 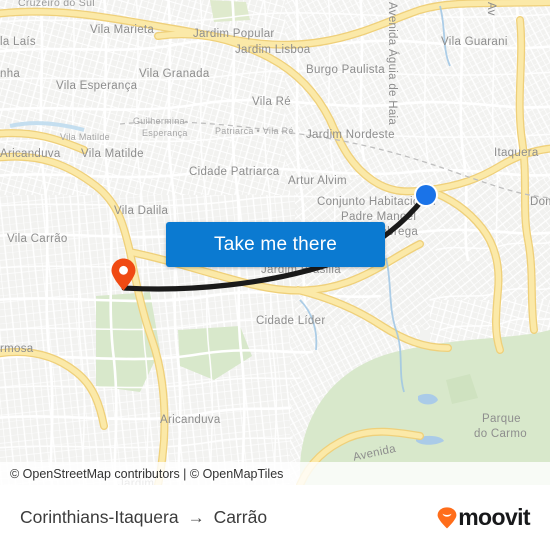 I want to click on trip-summary: Corinthians-Itaquera → Carrão, so click(x=143, y=517).